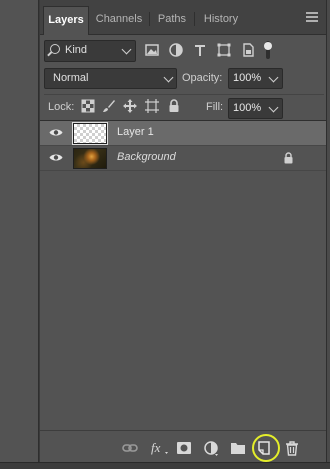  What do you see at coordinates (183, 133) in the screenshot?
I see `layer-row-layer-1: Layer 1` at bounding box center [183, 133].